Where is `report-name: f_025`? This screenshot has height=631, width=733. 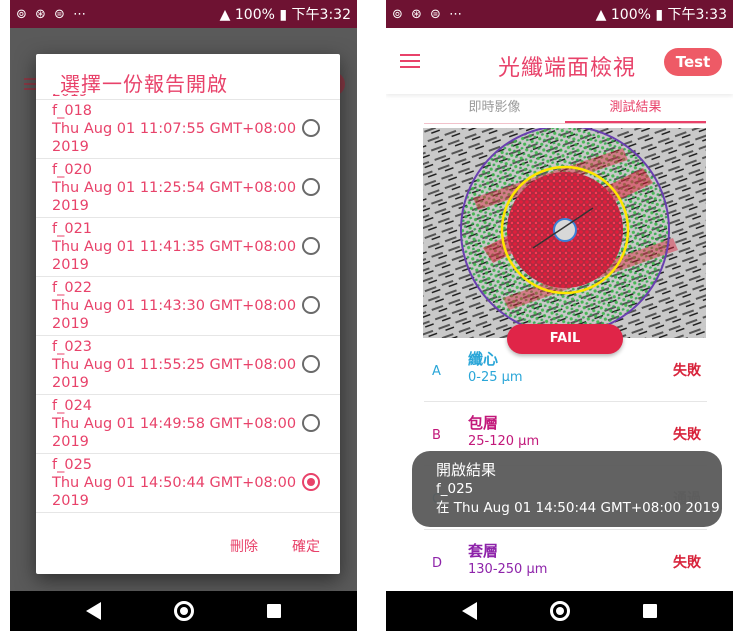 report-name: f_025 is located at coordinates (72, 465).